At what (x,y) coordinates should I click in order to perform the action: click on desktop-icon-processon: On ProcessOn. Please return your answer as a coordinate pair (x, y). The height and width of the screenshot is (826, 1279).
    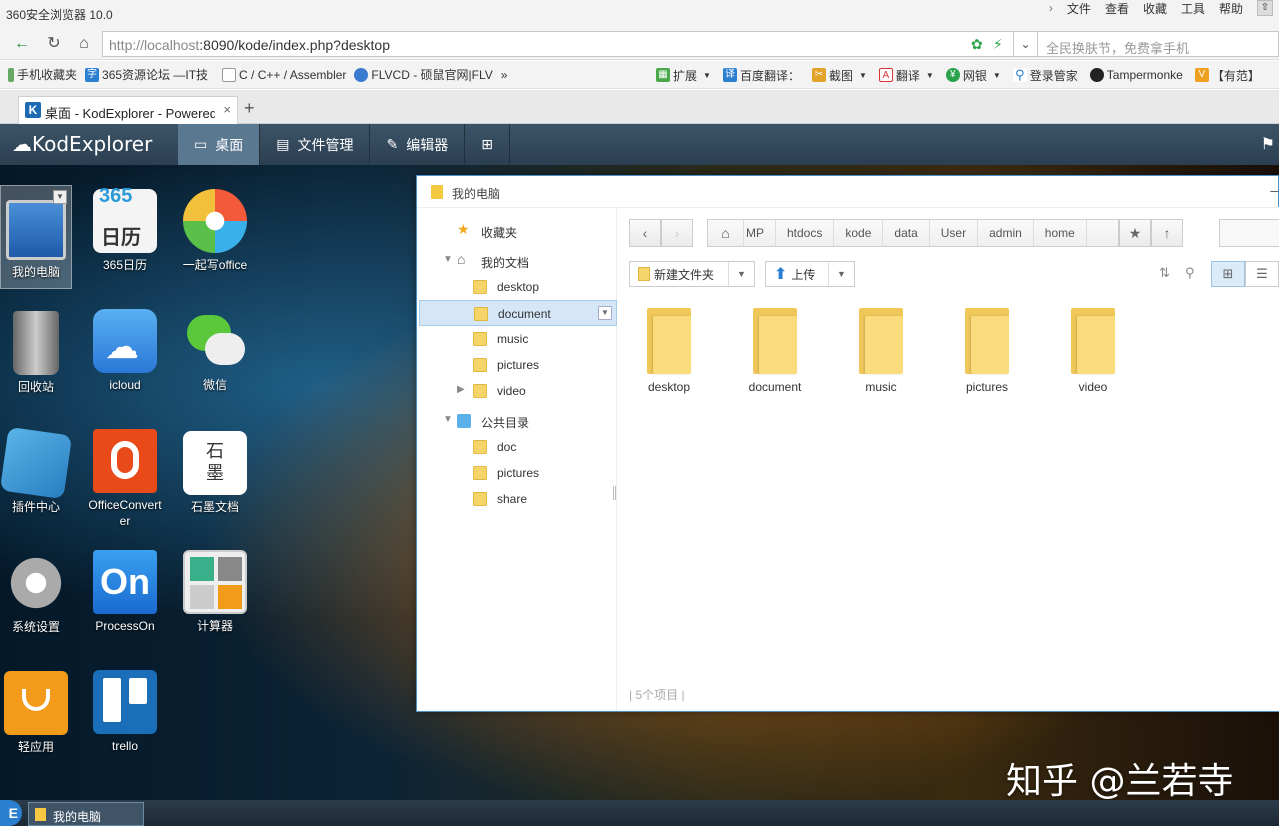
    Looking at the image, I should click on (125, 592).